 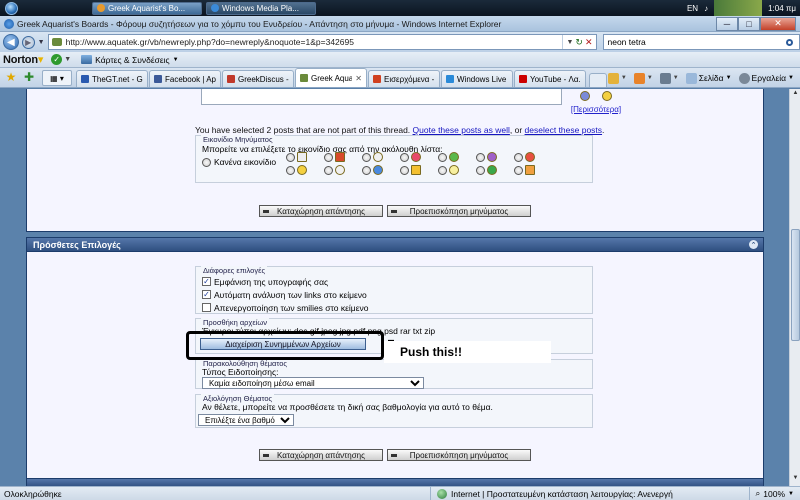 What do you see at coordinates (589, 42) in the screenshot?
I see `stop-icon: ✕` at bounding box center [589, 42].